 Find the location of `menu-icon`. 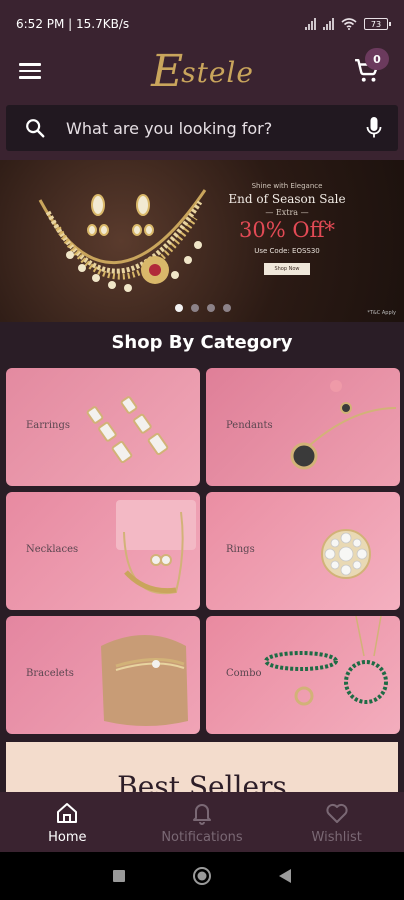

menu-icon is located at coordinates (30, 71).